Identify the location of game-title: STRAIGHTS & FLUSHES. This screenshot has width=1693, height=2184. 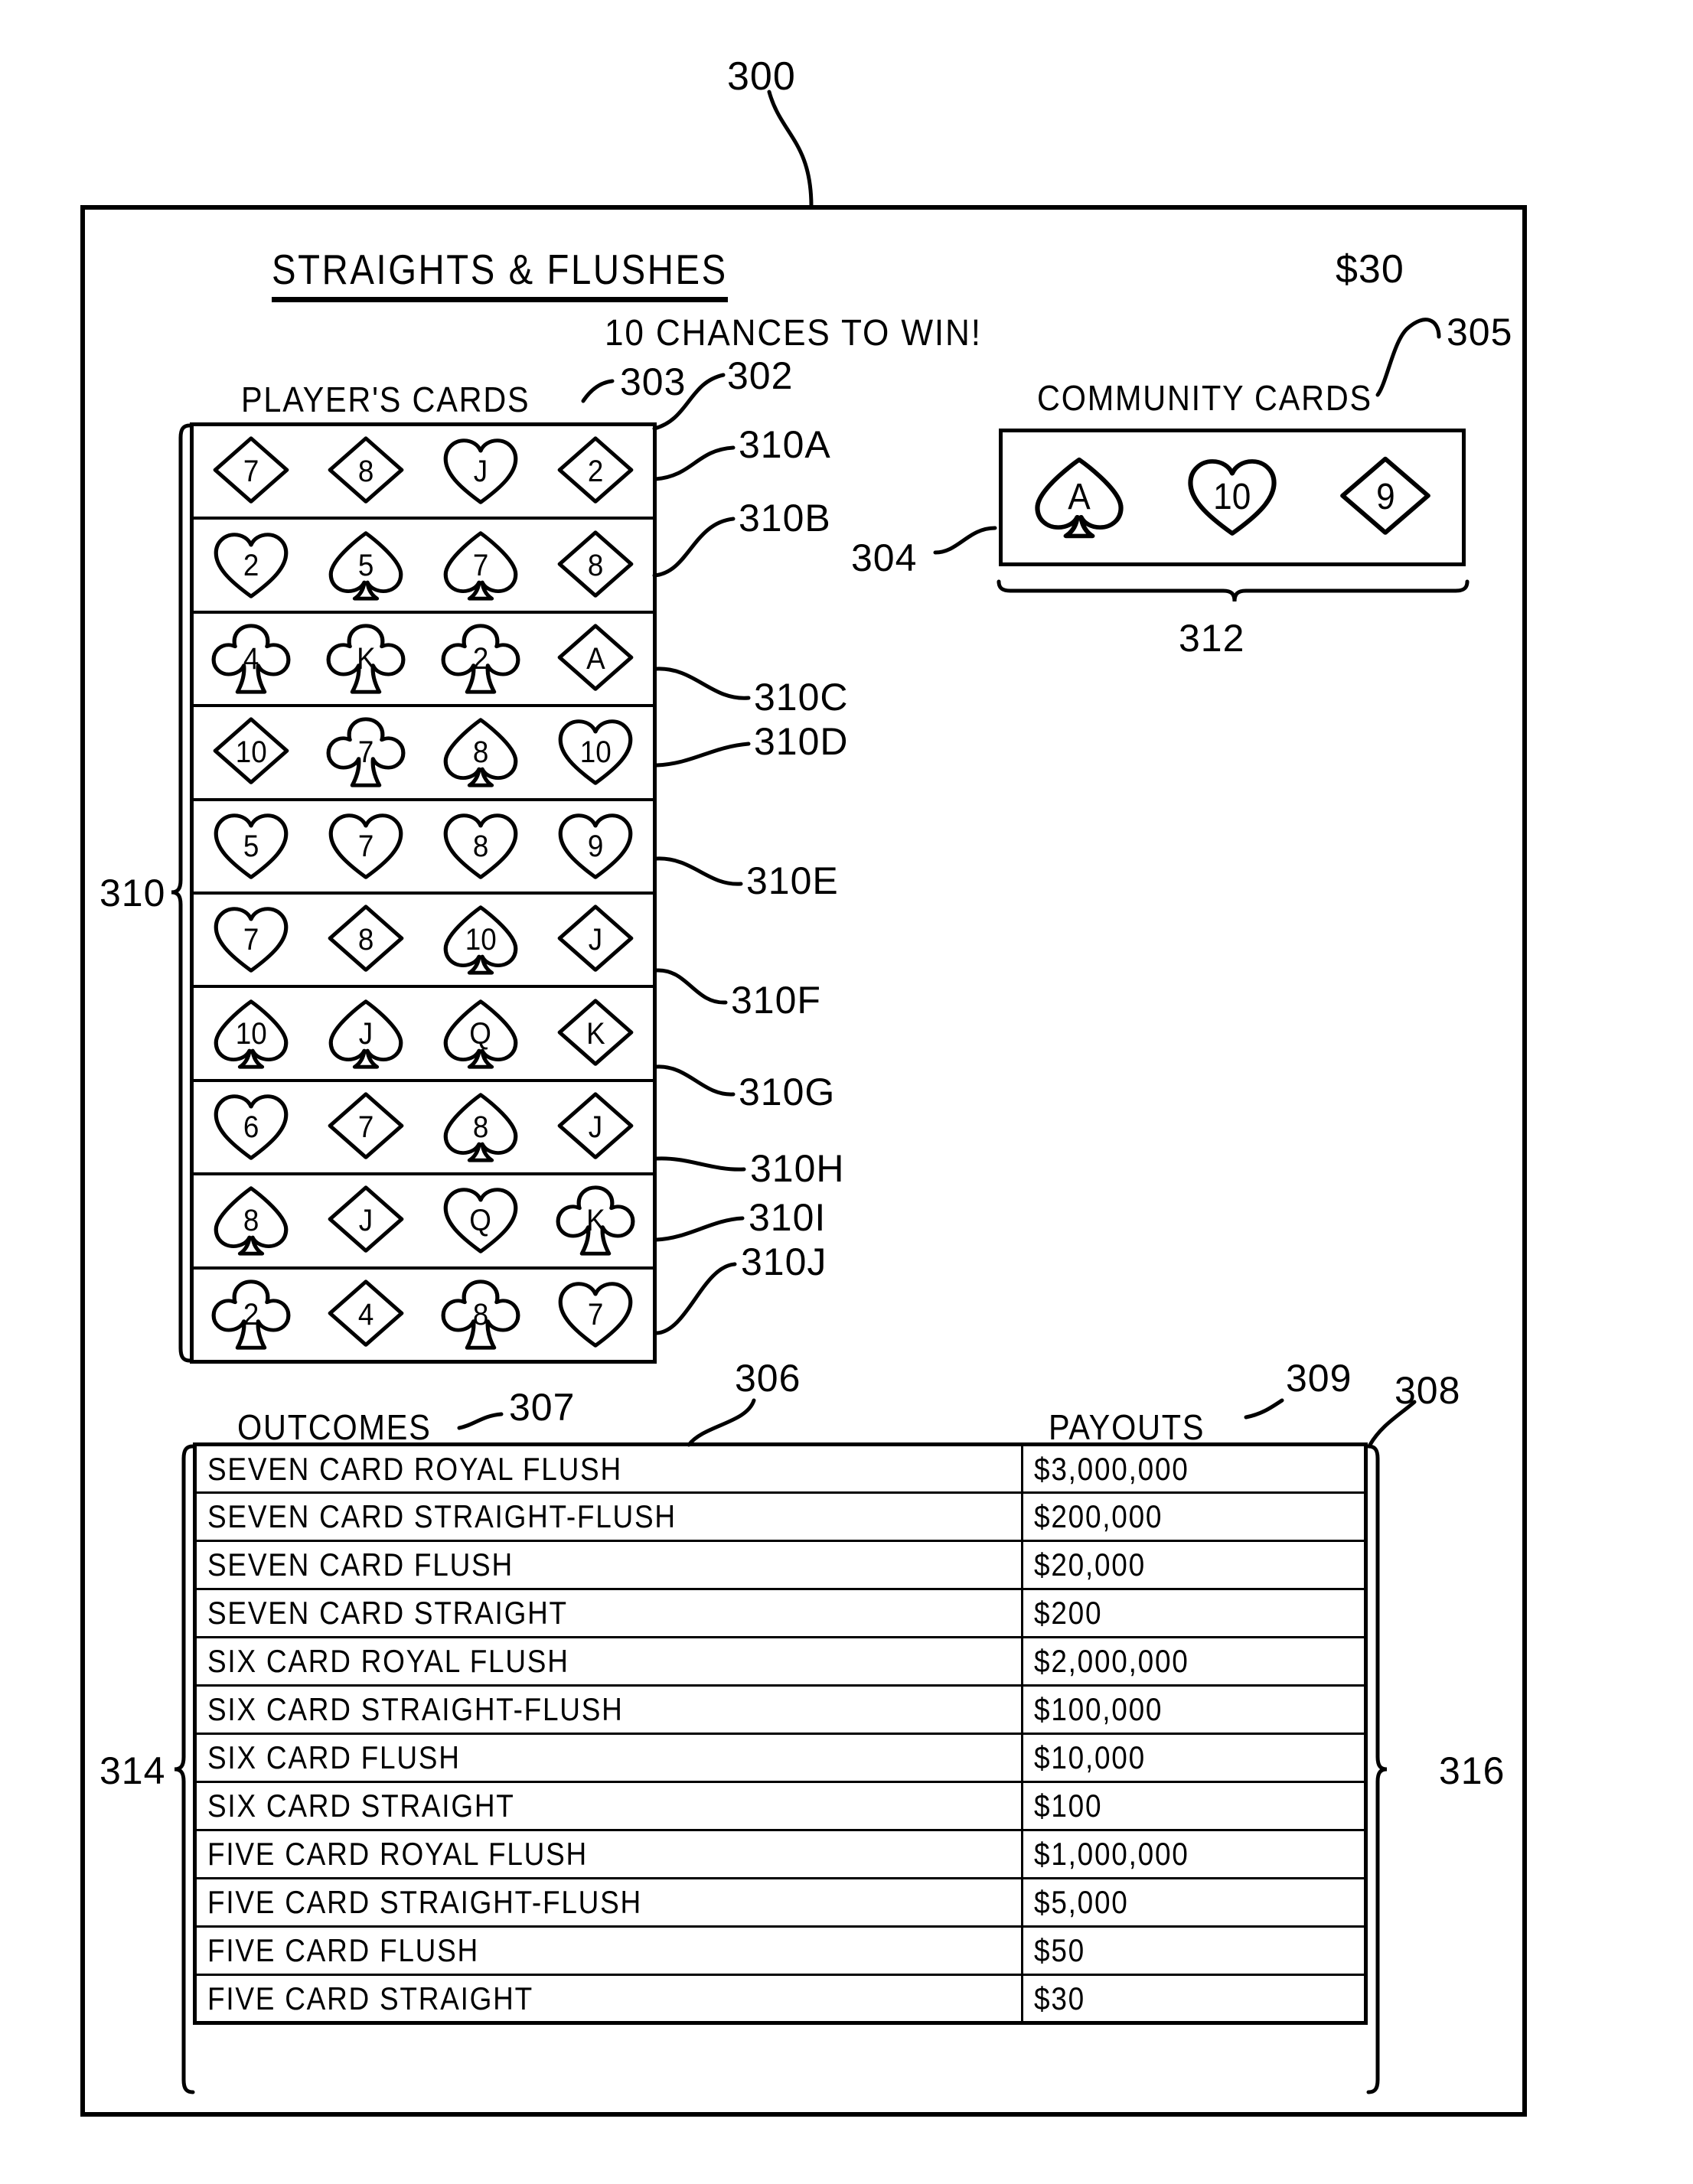
(500, 273).